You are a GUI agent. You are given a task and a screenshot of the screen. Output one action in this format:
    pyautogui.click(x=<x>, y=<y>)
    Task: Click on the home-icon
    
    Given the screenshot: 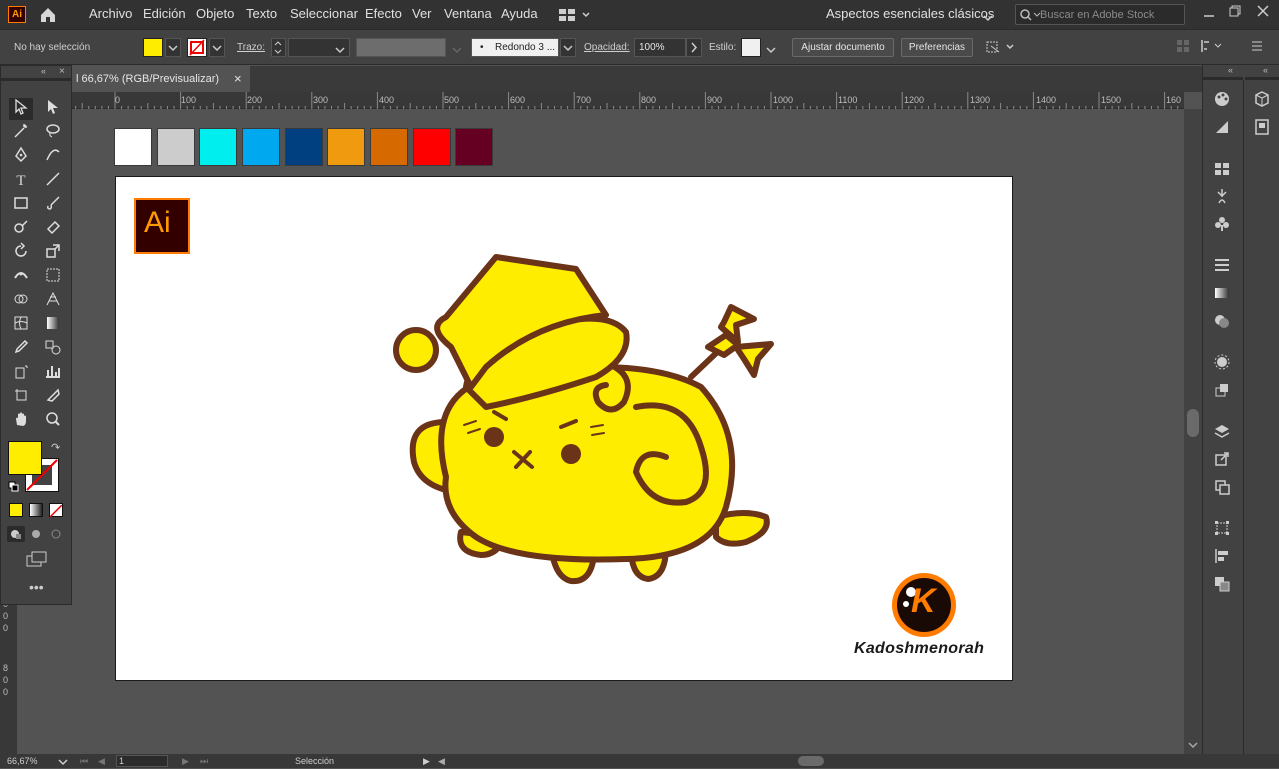 What is the action you would take?
    pyautogui.click(x=48, y=15)
    